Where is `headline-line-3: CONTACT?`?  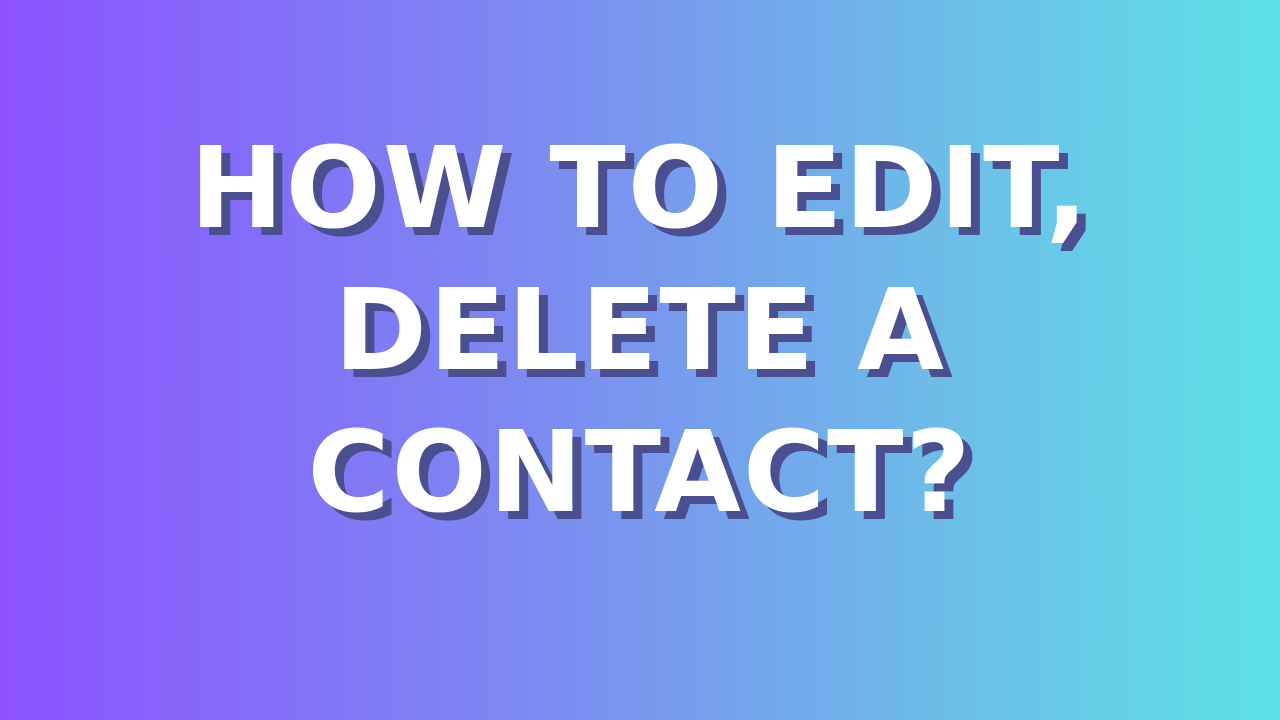 headline-line-3: CONTACT? is located at coordinates (640, 473).